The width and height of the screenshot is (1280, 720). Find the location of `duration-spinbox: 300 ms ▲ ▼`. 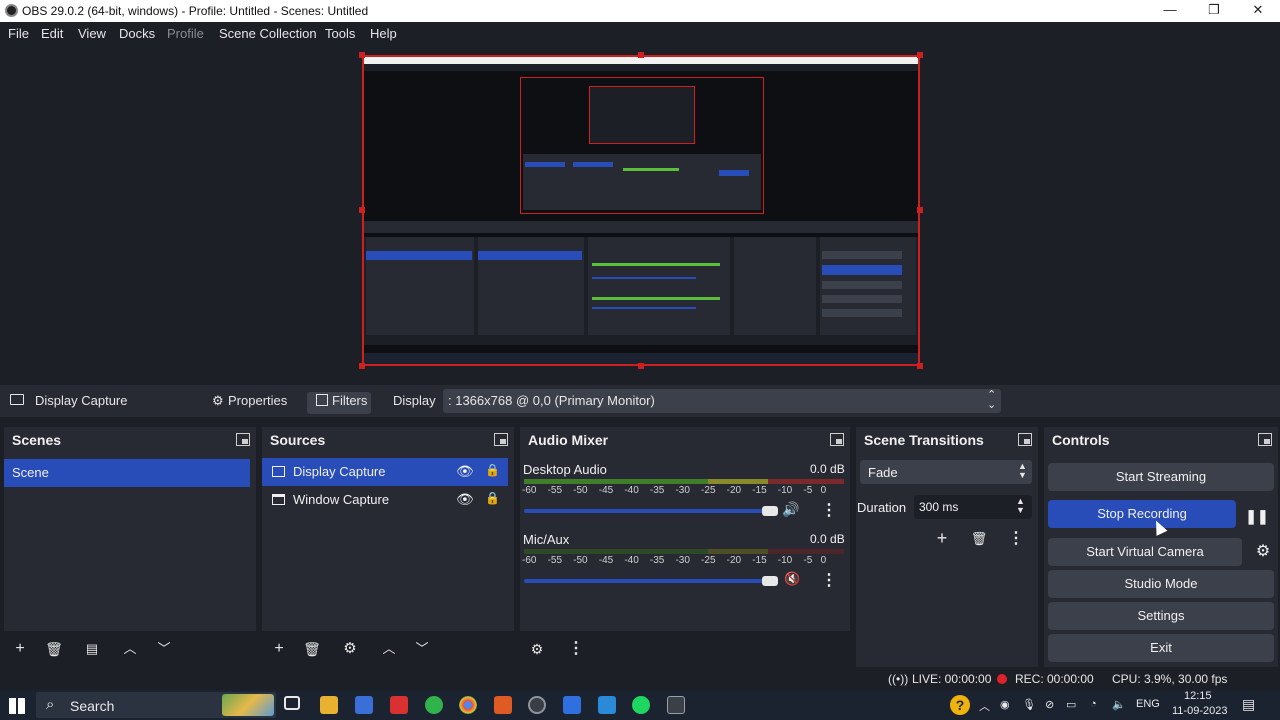

duration-spinbox: 300 ms ▲ ▼ is located at coordinates (973, 507).